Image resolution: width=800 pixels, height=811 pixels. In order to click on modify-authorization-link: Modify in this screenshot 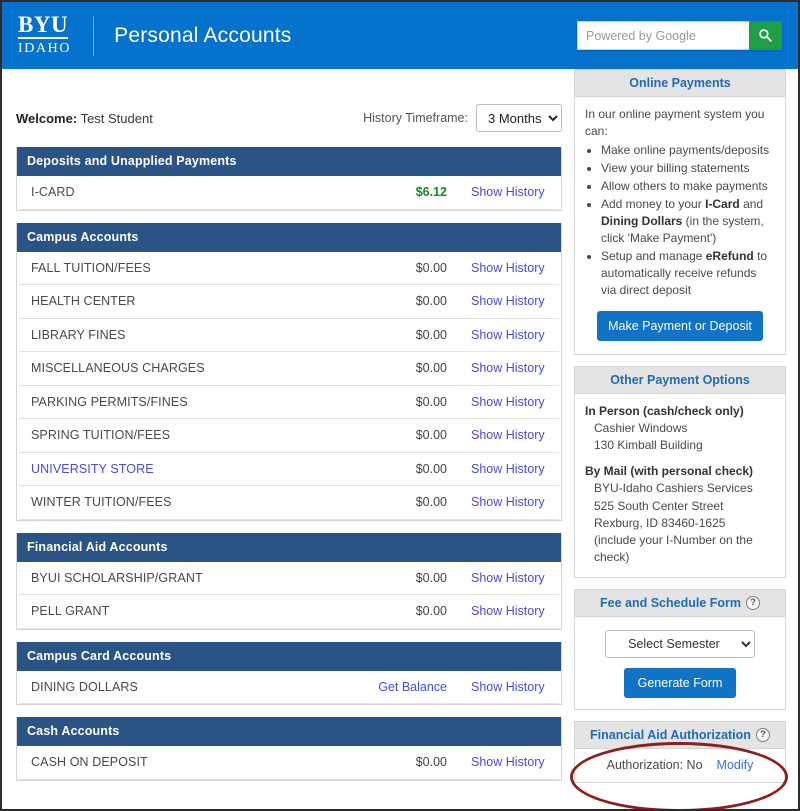, I will do `click(735, 765)`.